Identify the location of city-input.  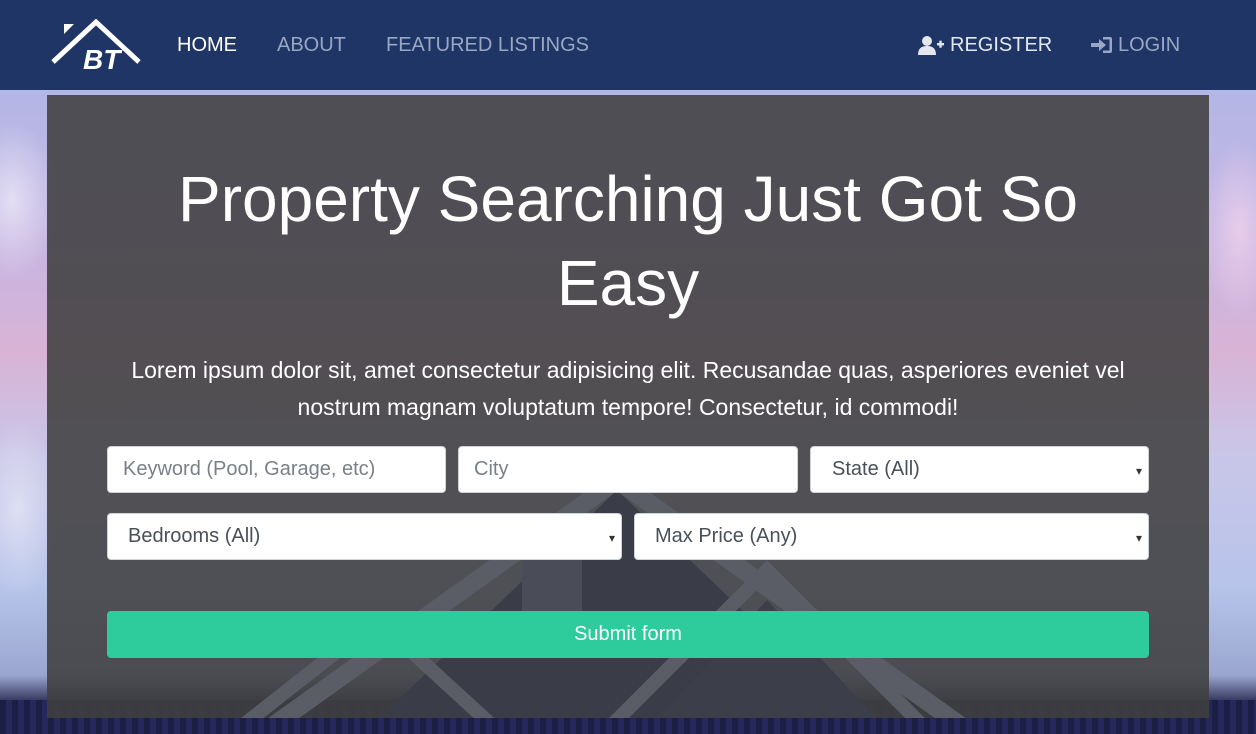
(628, 469).